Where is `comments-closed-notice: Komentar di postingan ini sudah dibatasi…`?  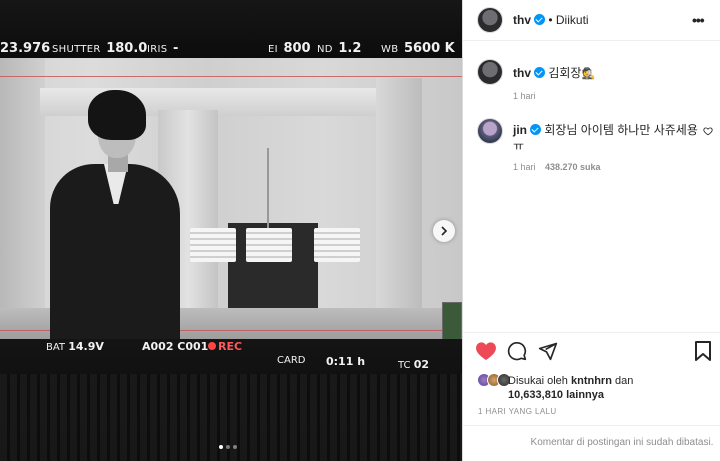 comments-closed-notice: Komentar di postingan ini sudah dibatasi… is located at coordinates (622, 442).